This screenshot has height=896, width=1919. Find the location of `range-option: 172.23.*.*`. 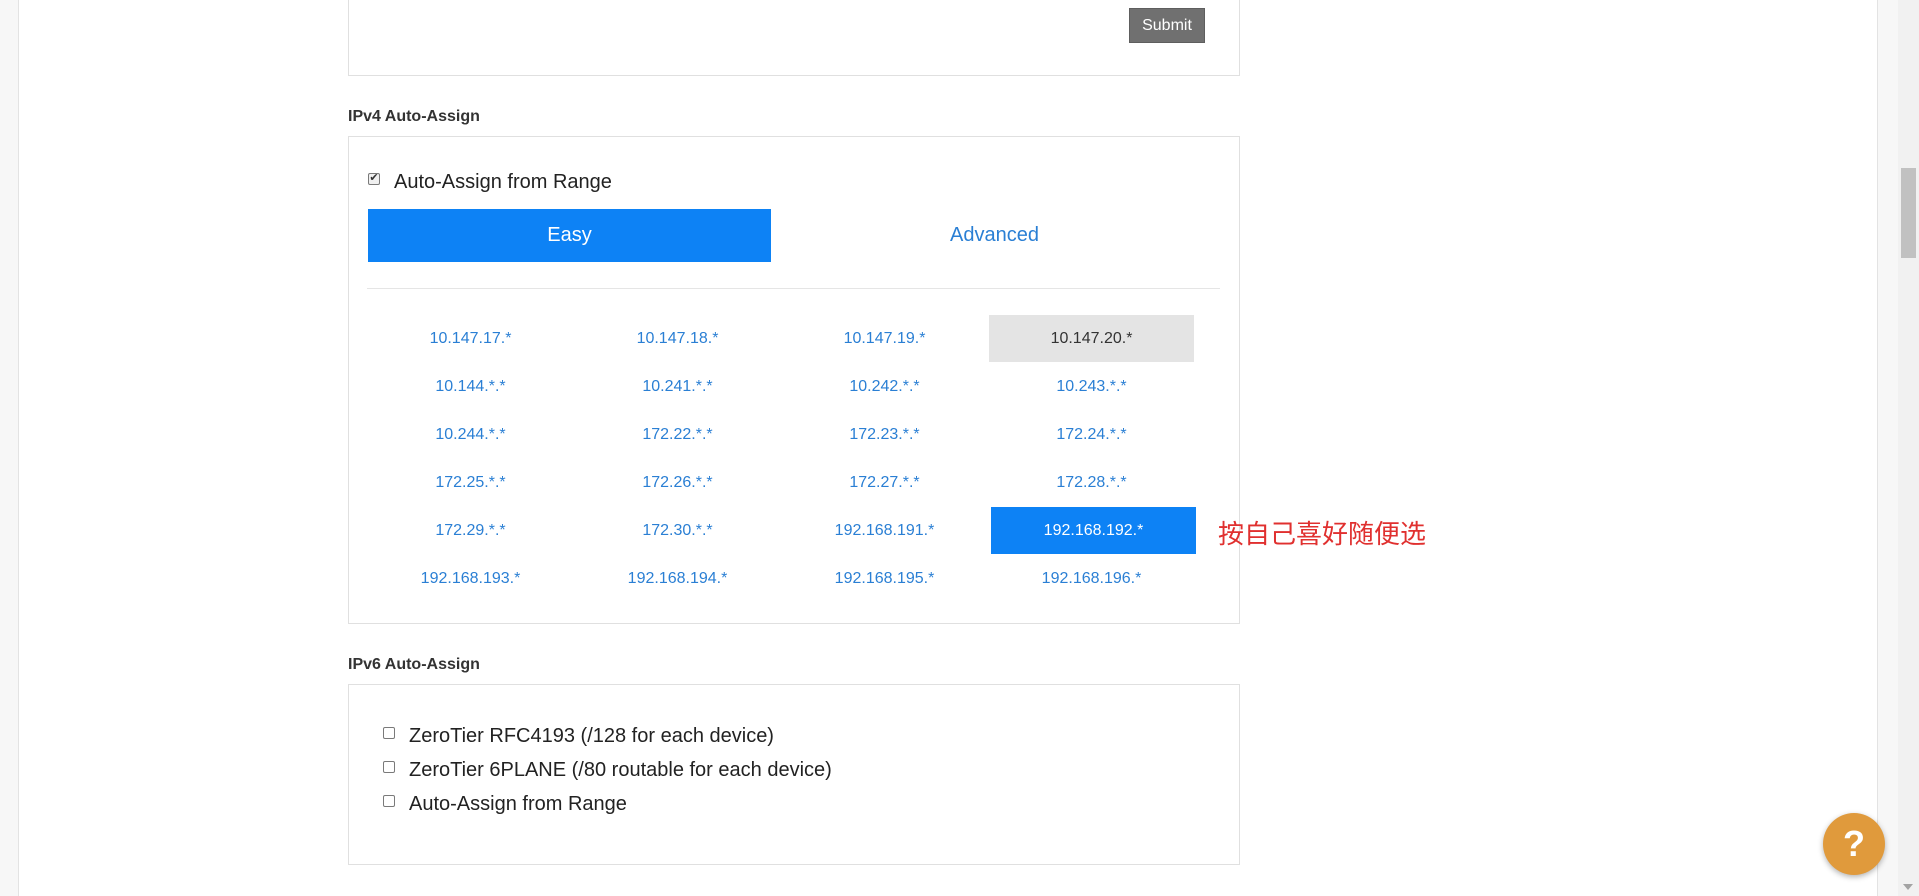

range-option: 172.23.*.* is located at coordinates (884, 434).